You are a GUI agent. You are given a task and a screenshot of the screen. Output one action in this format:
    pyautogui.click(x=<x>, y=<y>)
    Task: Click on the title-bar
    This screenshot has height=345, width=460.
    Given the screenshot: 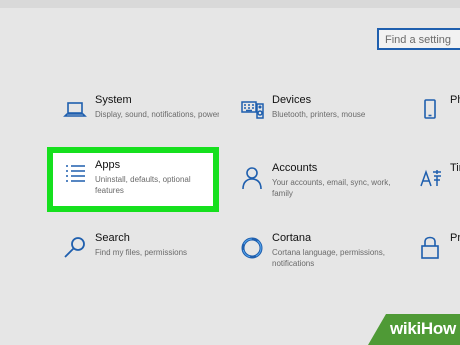 What is the action you would take?
    pyautogui.click(x=230, y=4)
    